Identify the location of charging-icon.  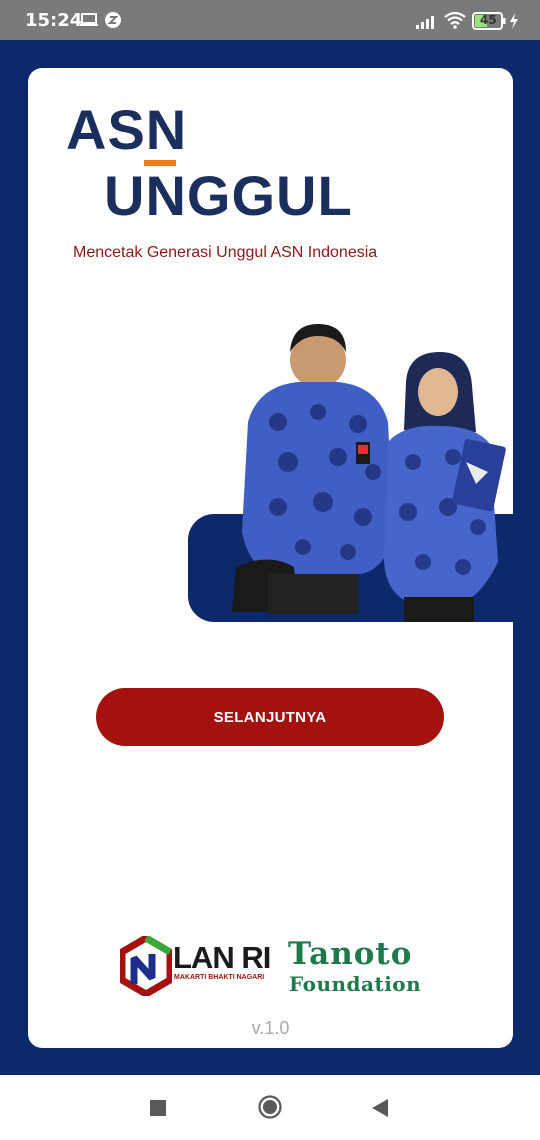
(514, 21).